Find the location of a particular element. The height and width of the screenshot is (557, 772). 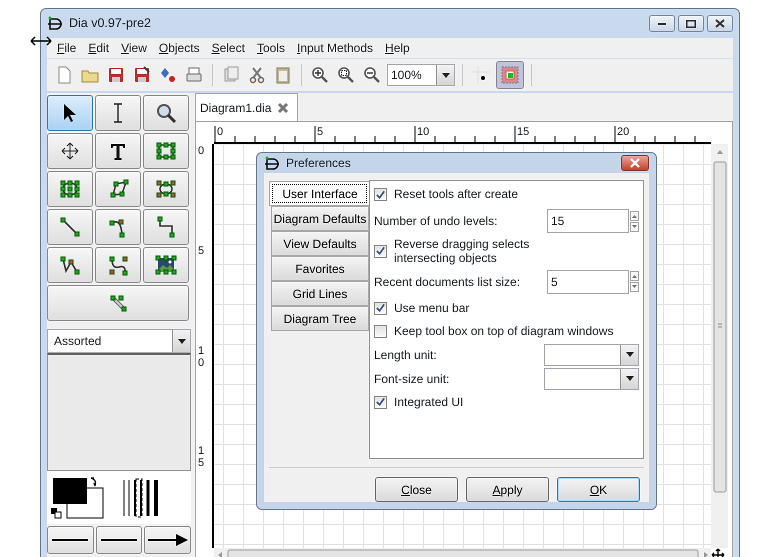

beziergon-icon is located at coordinates (166, 189).